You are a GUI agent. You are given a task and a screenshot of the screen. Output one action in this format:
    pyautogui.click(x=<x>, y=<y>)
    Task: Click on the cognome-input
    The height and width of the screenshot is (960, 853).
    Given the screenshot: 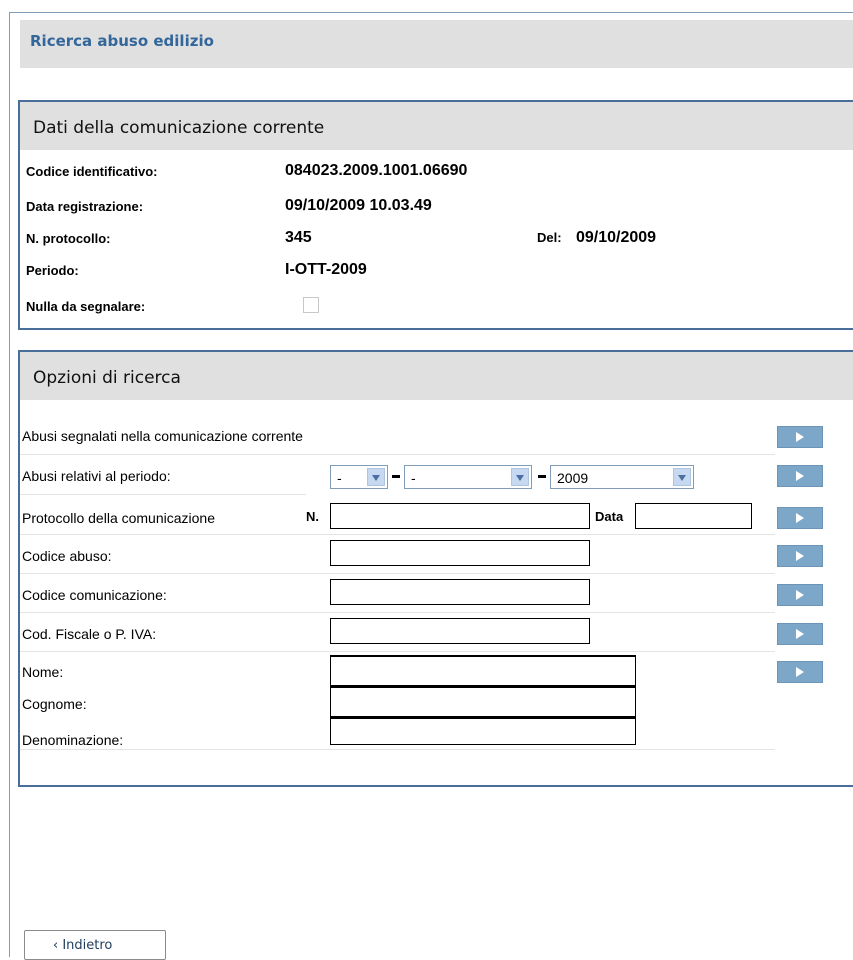 What is the action you would take?
    pyautogui.click(x=483, y=701)
    